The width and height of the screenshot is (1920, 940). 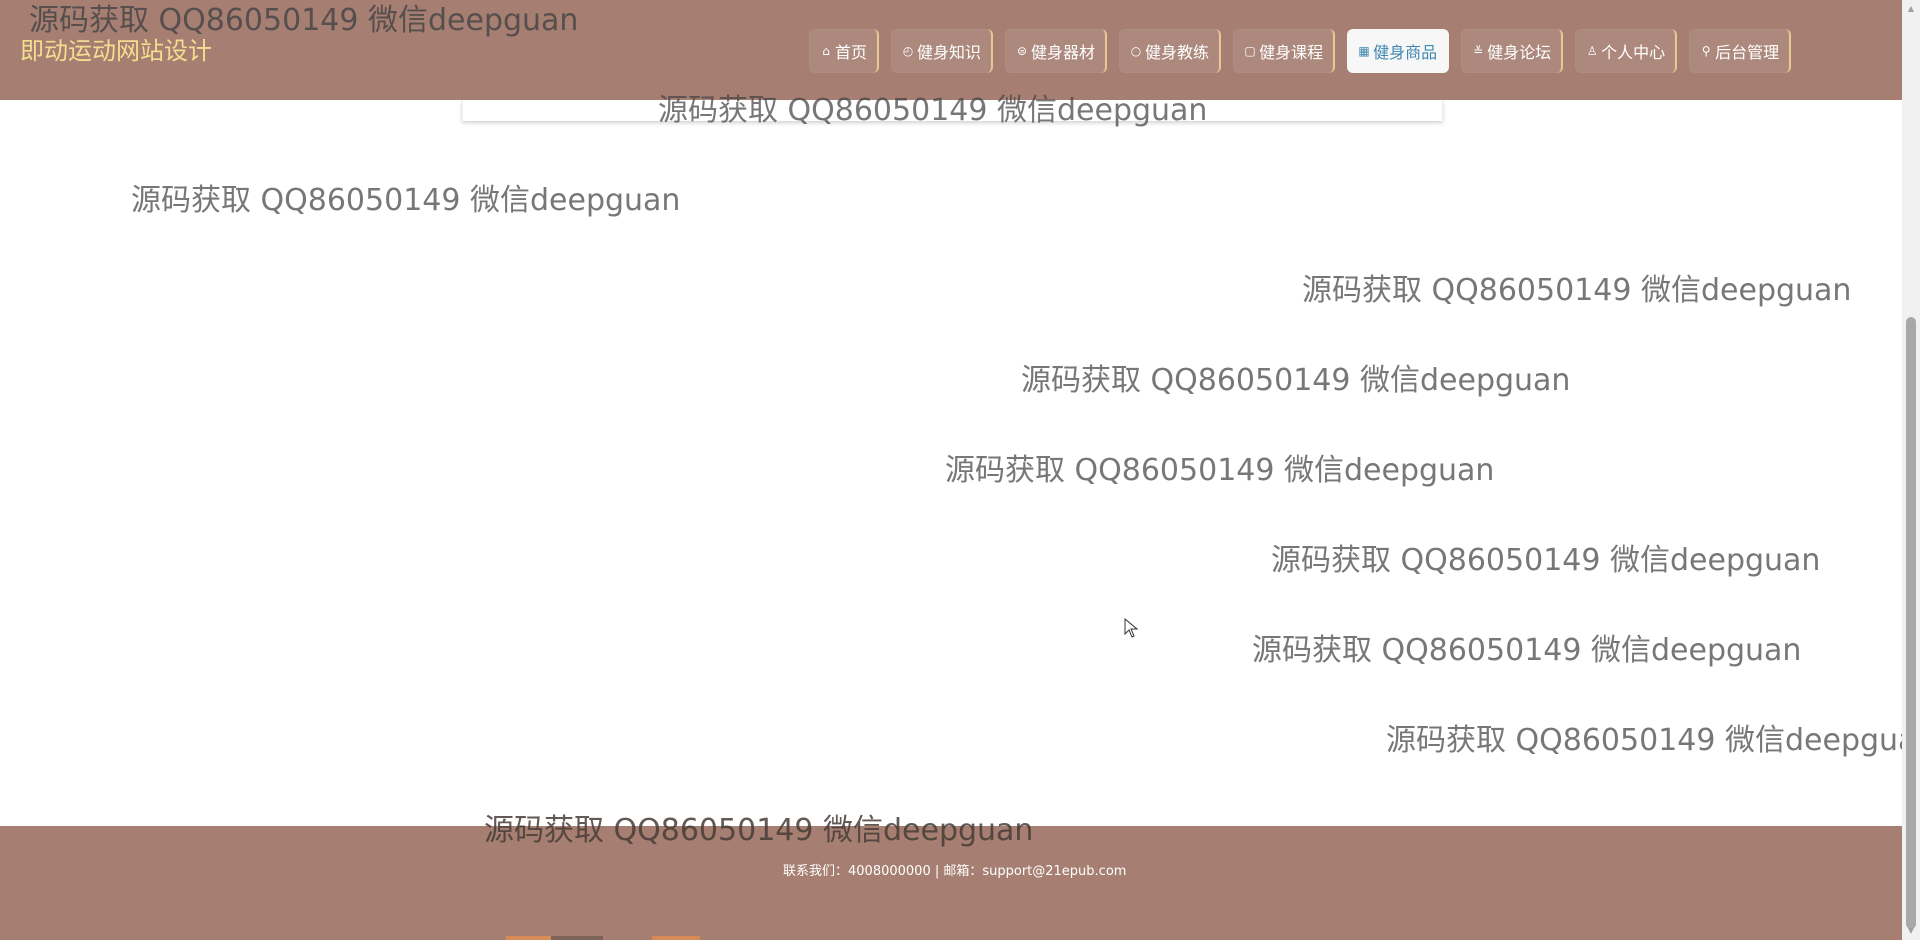 I want to click on footer-contact-info: 联系我们：4008000000 | 邮箱：support@21epub.com, so click(x=955, y=871).